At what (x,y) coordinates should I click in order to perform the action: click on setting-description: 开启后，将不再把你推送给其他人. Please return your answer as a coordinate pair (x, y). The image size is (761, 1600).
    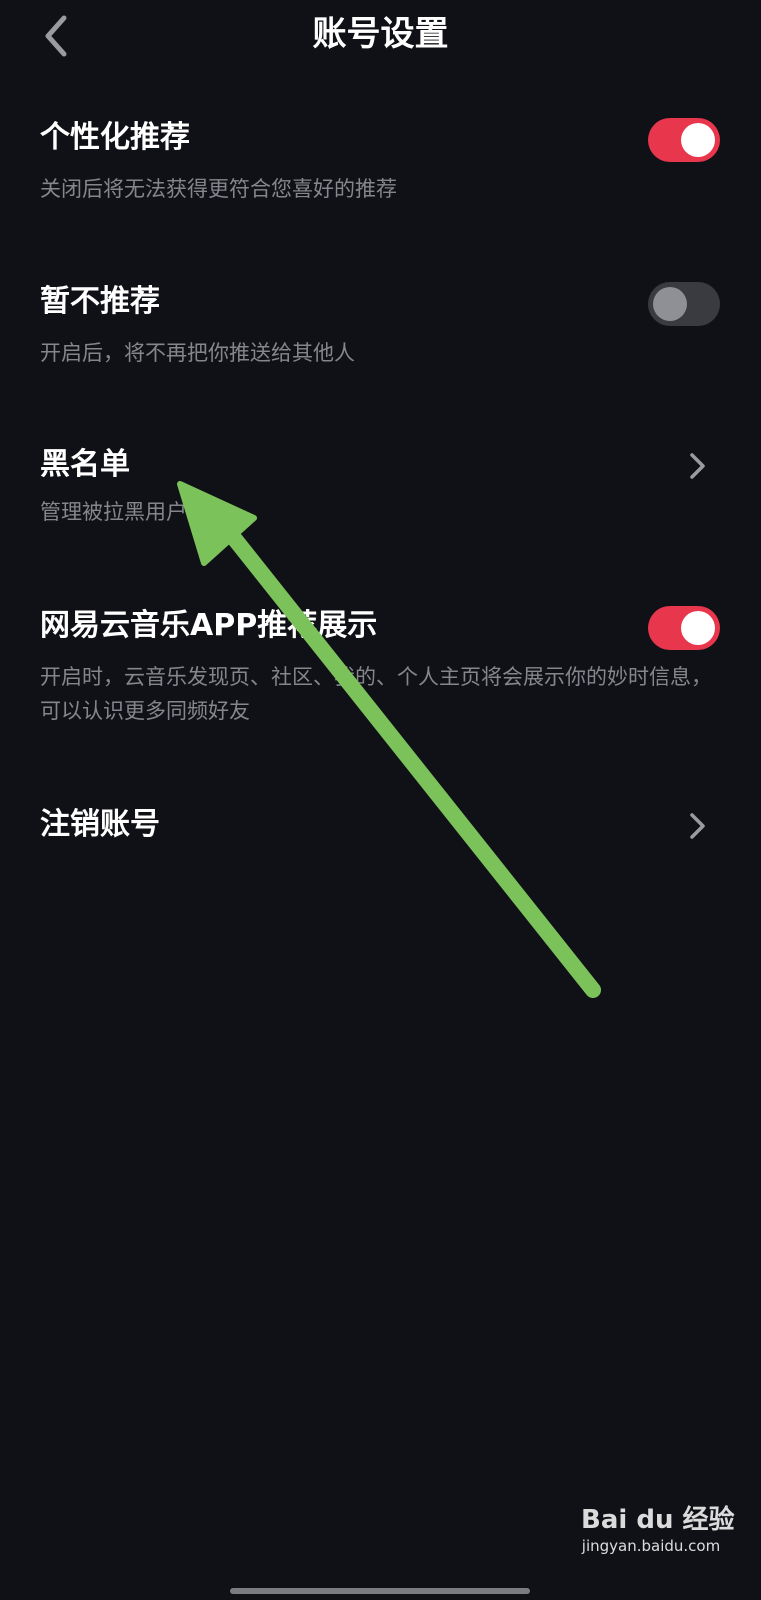
    Looking at the image, I should click on (197, 353).